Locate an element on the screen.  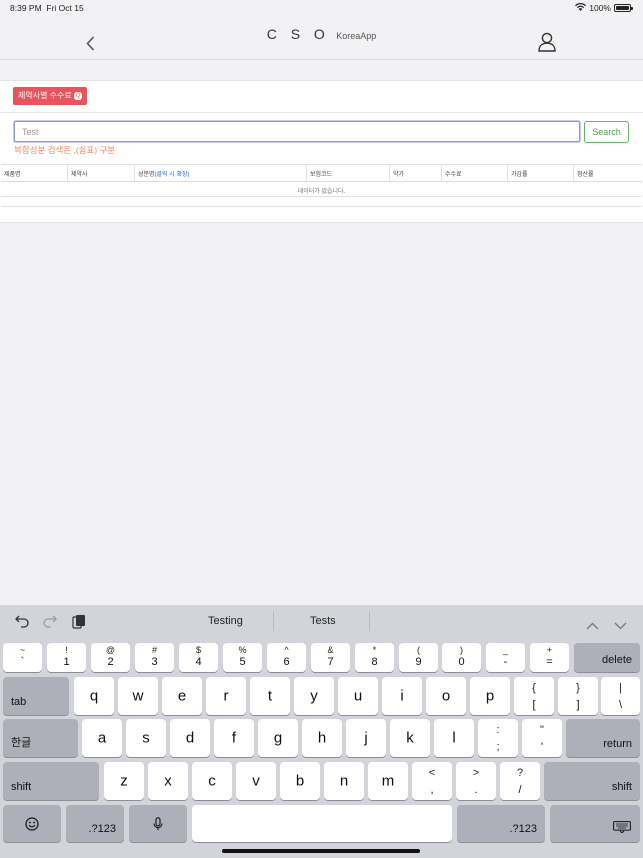
numbers-key-right: .?123 is located at coordinates (501, 823).